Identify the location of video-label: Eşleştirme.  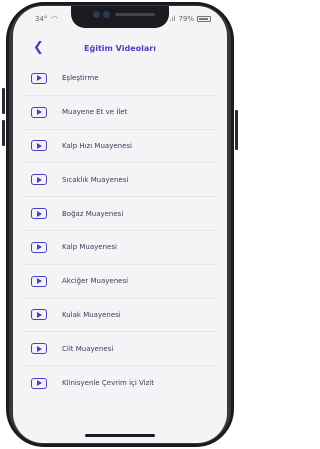
(80, 78).